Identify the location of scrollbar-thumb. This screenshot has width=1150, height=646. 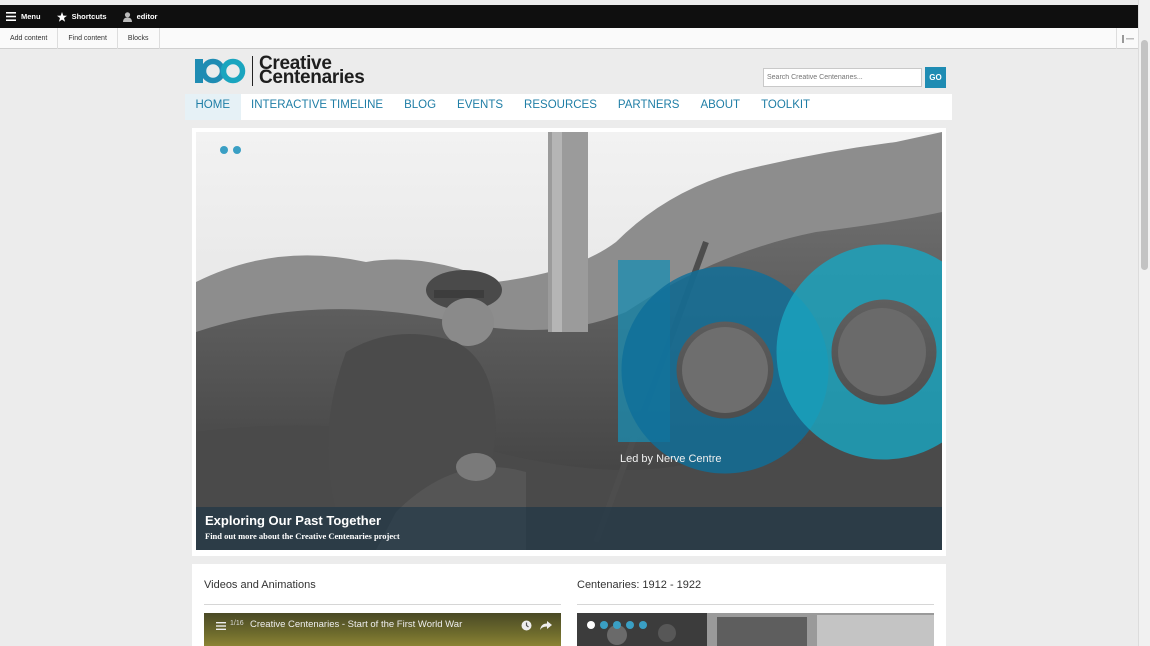
(1144, 155).